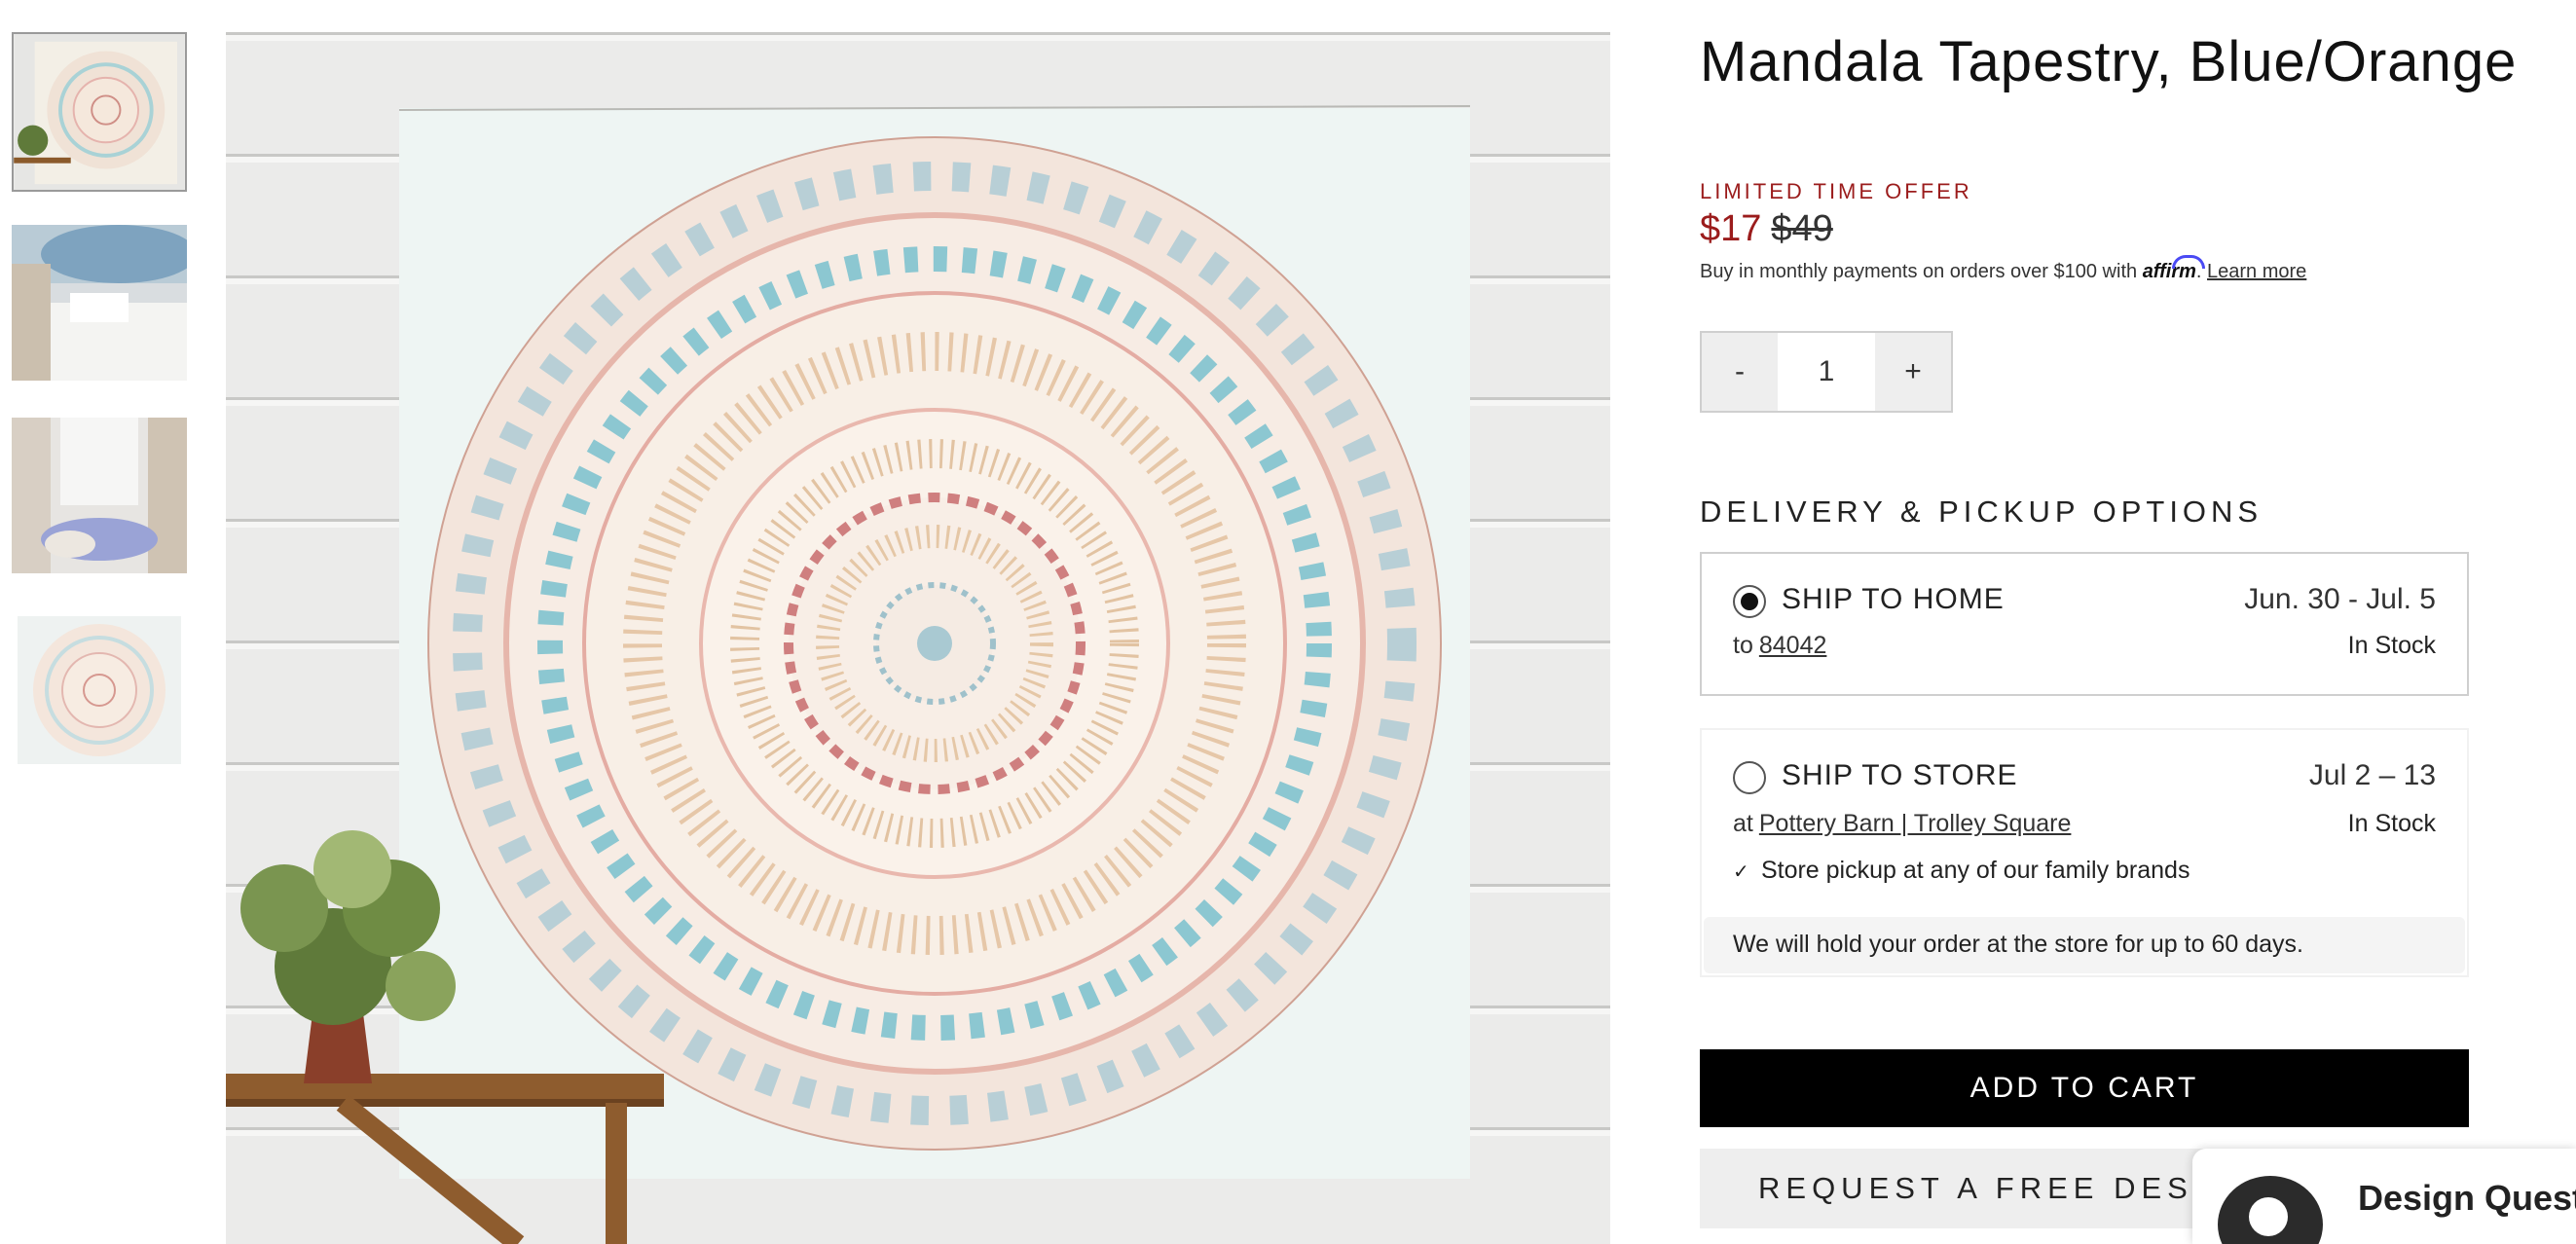 This screenshot has height=1244, width=2576. I want to click on affirm-arc-icon, so click(2188, 262).